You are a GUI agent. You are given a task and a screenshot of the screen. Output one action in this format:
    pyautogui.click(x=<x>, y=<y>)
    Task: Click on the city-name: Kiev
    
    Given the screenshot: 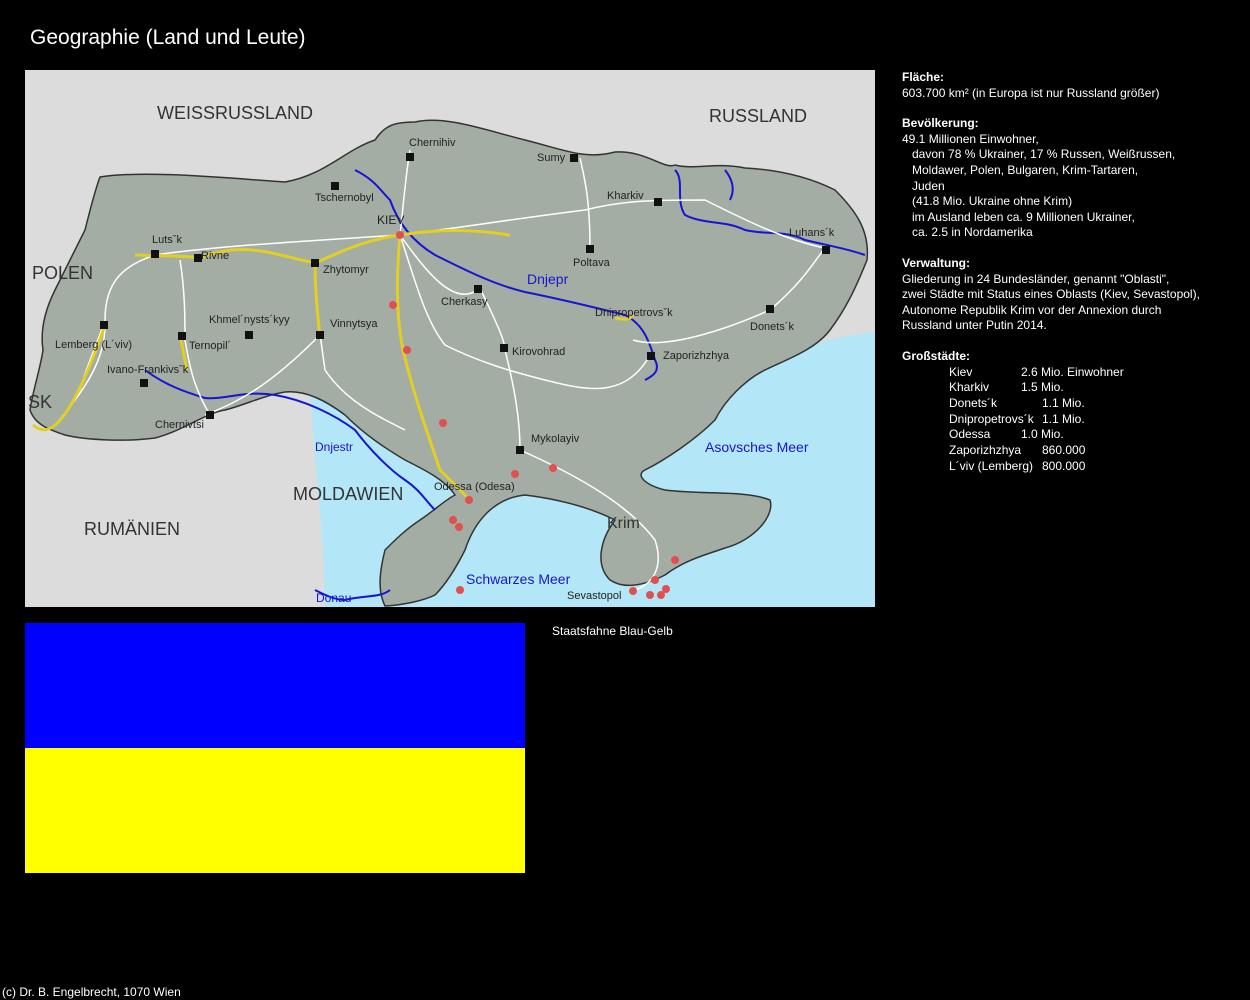 What is the action you would take?
    pyautogui.click(x=961, y=371)
    